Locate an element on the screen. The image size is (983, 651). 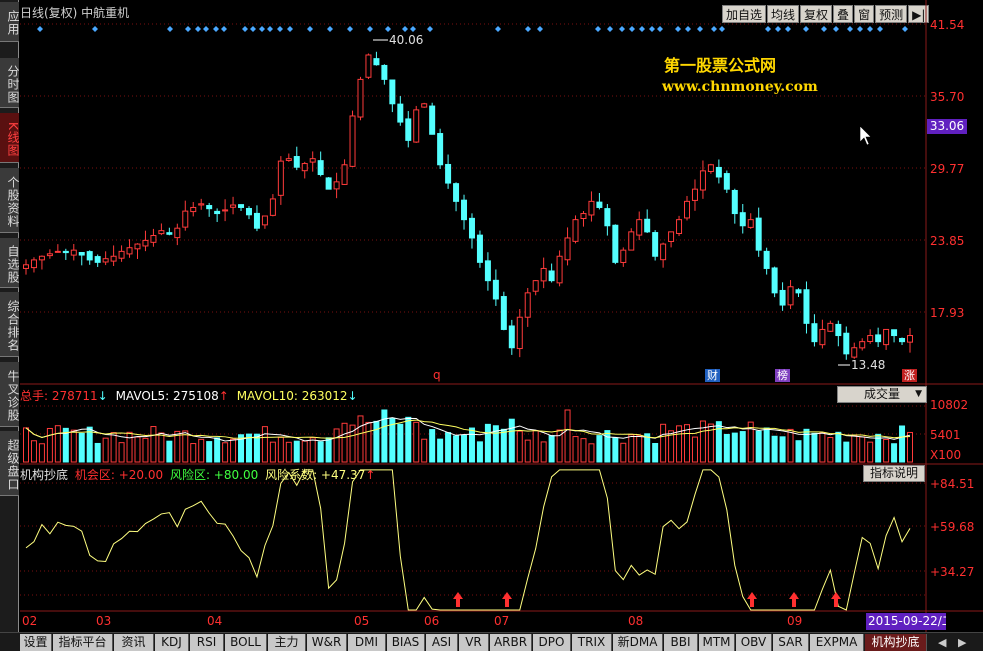
limit-up-marker: 涨 is located at coordinates (909, 375).